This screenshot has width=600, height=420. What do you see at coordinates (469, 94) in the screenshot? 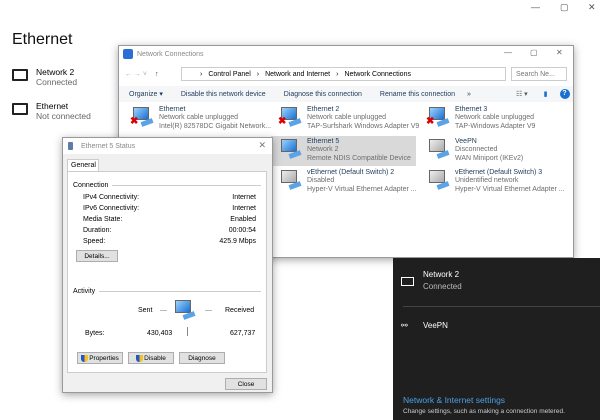
I see `more-button: »` at bounding box center [469, 94].